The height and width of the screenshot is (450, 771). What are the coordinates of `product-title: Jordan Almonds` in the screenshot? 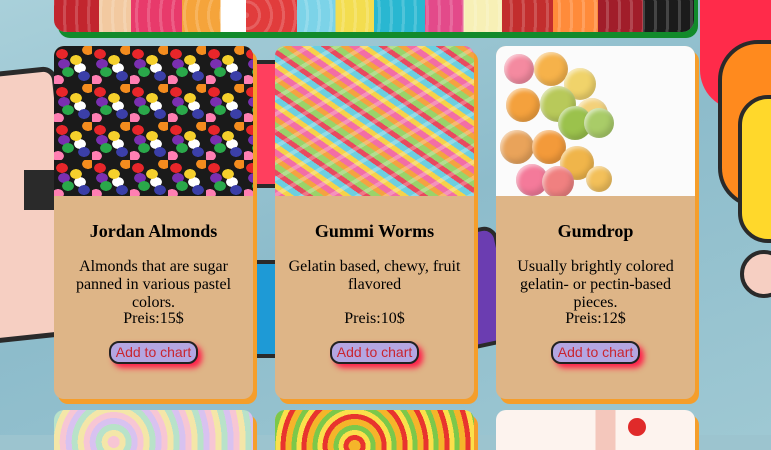 It's located at (153, 231).